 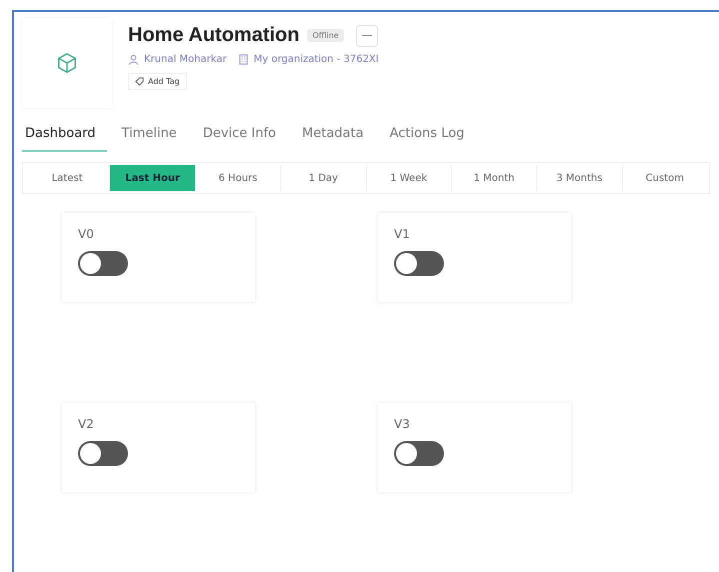 I want to click on cube-icon, so click(x=67, y=63).